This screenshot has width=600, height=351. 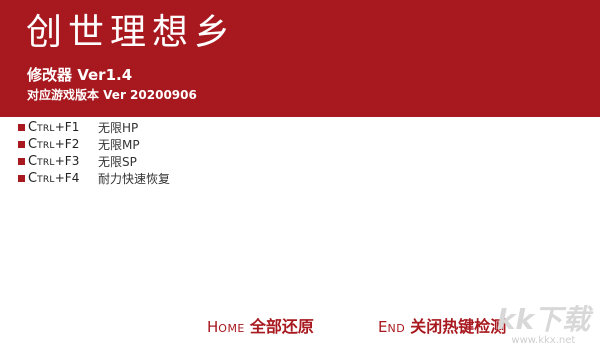 What do you see at coordinates (94, 161) in the screenshot?
I see `hotkey-row-3: CTRL+F3 无限SP` at bounding box center [94, 161].